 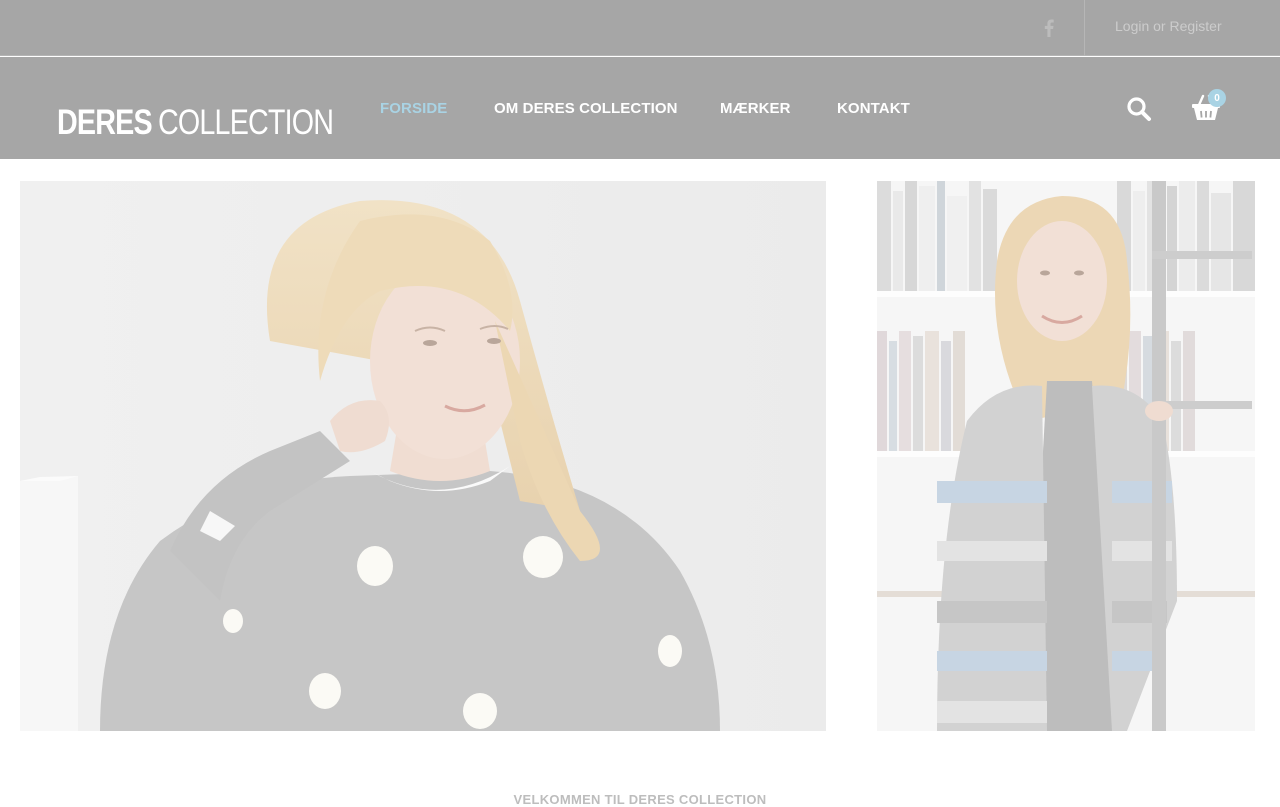 What do you see at coordinates (246, 122) in the screenshot?
I see `logo-word-collection: COLLECTION` at bounding box center [246, 122].